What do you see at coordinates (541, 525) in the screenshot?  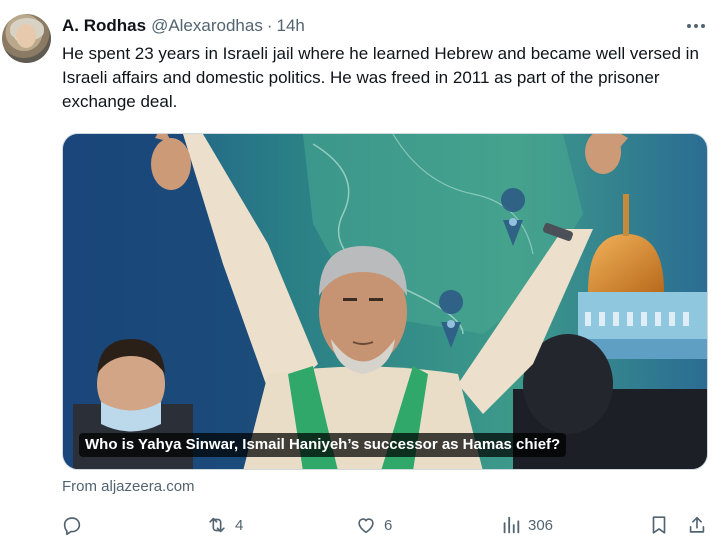 I see `views-count: 306` at bounding box center [541, 525].